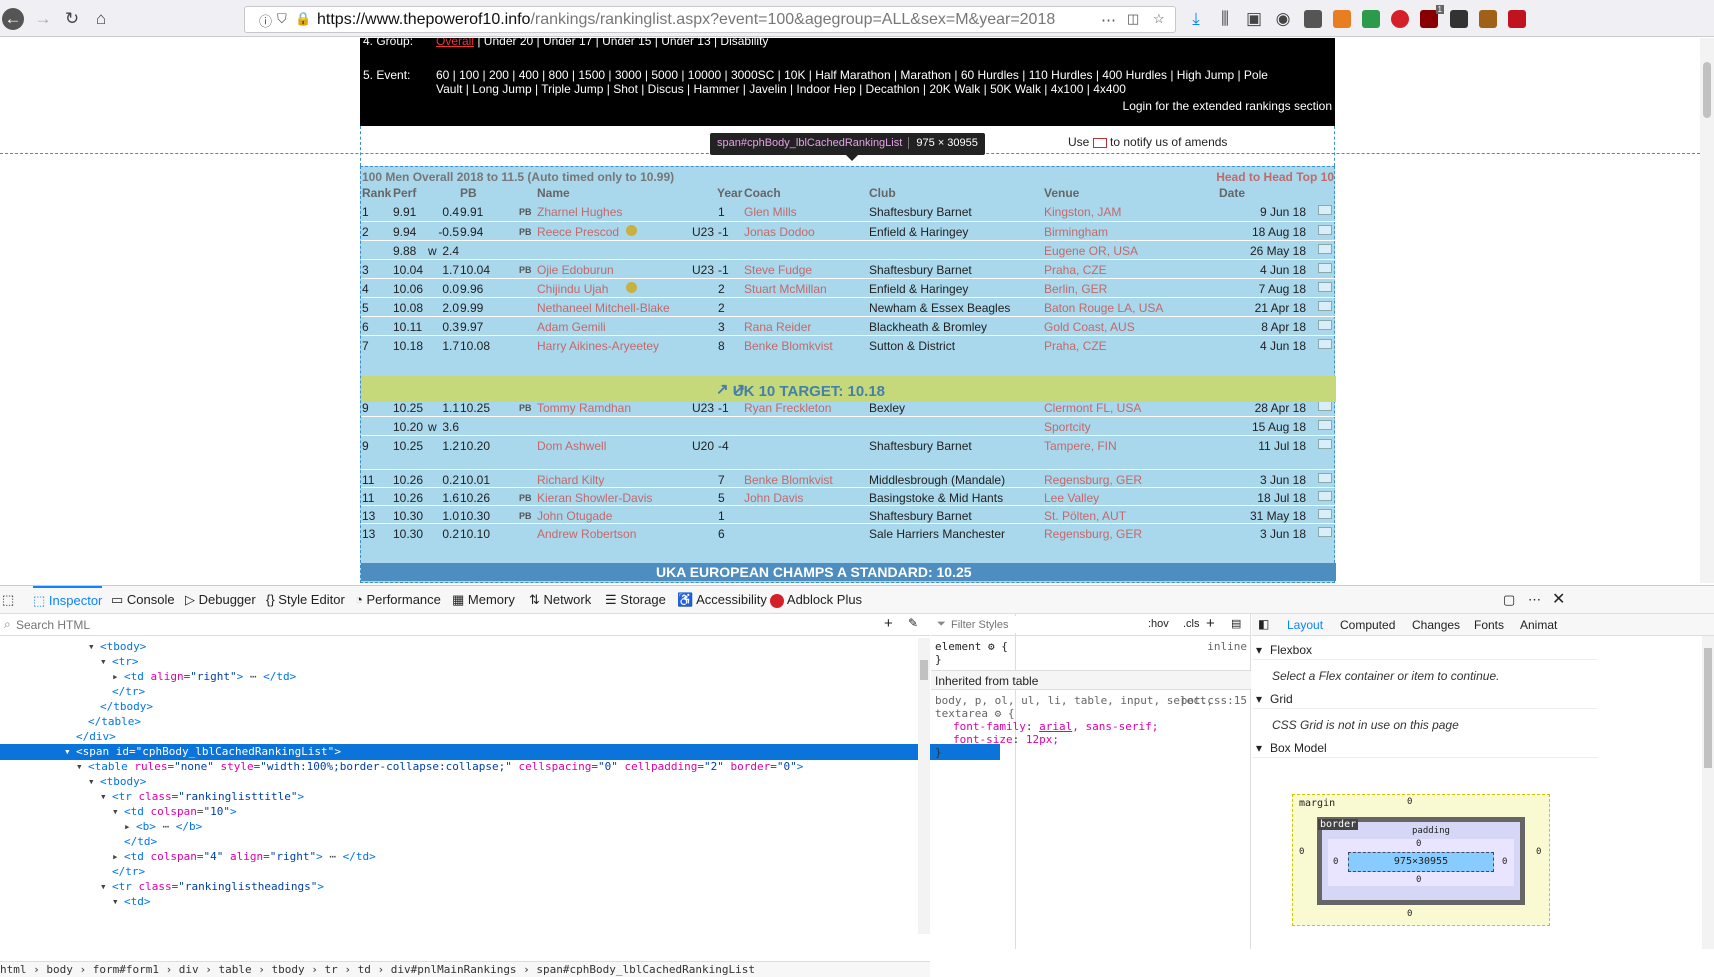 The height and width of the screenshot is (977, 1714). Describe the element at coordinates (455, 43) in the screenshot. I see `group-overall-link: Overall` at that location.